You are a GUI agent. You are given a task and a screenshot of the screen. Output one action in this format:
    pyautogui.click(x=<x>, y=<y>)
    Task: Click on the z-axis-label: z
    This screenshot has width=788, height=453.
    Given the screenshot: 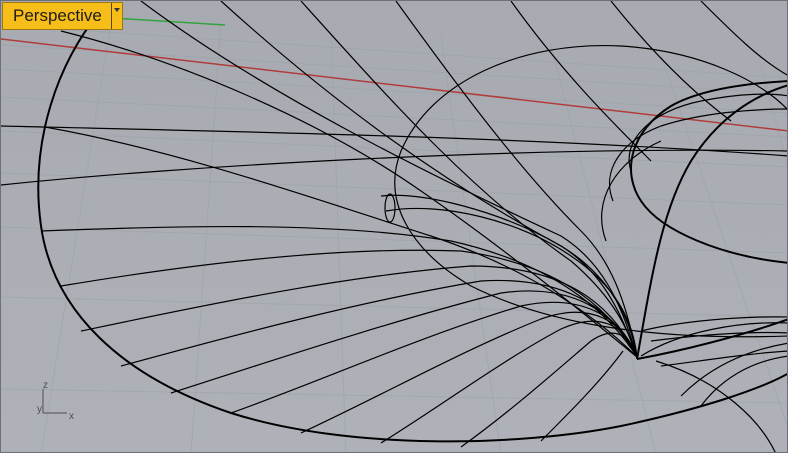 What is the action you would take?
    pyautogui.click(x=45, y=385)
    